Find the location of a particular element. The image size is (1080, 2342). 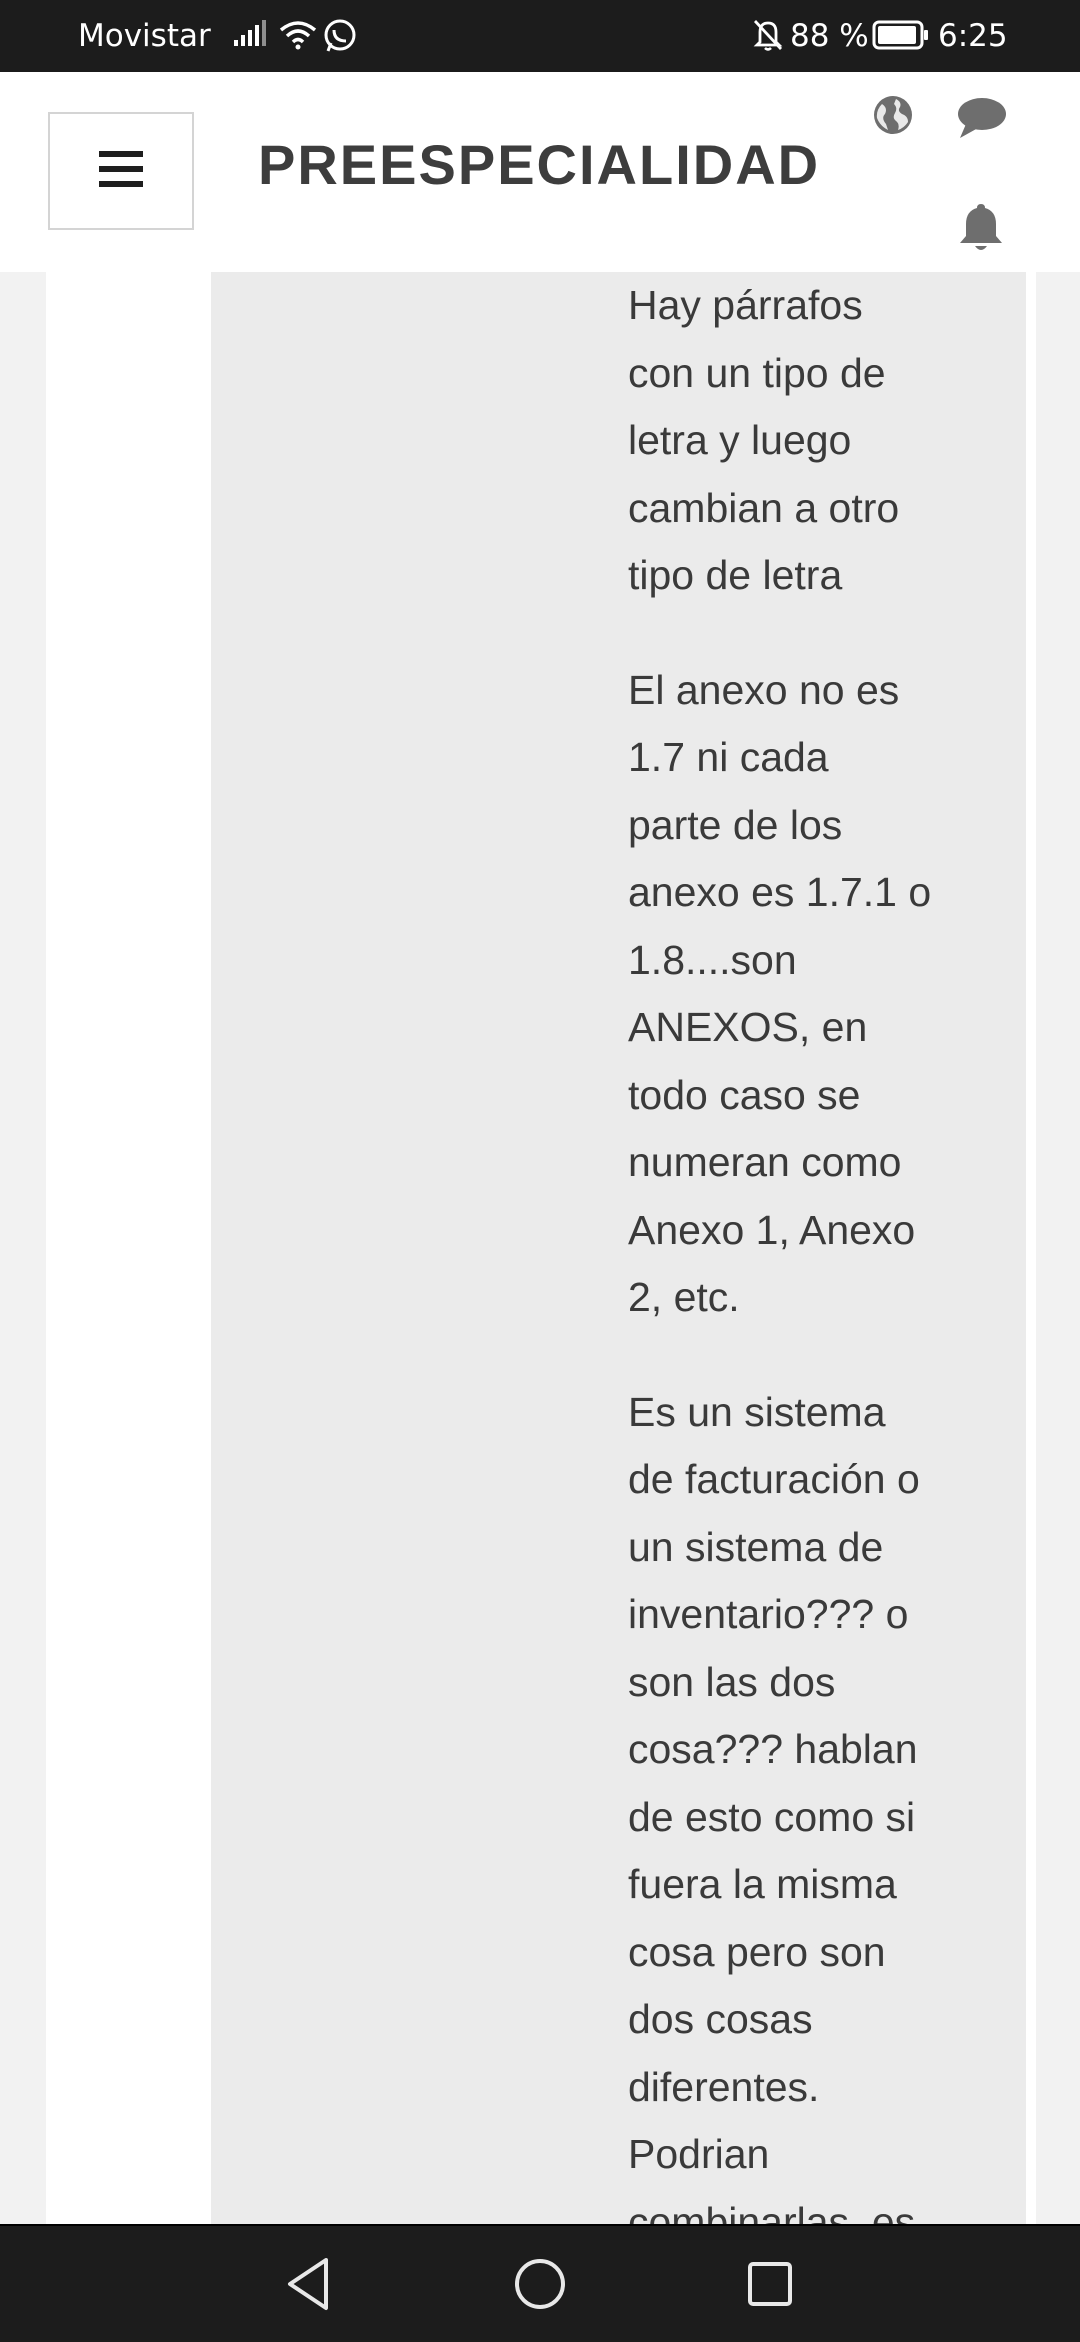

home-icon is located at coordinates (540, 2286).